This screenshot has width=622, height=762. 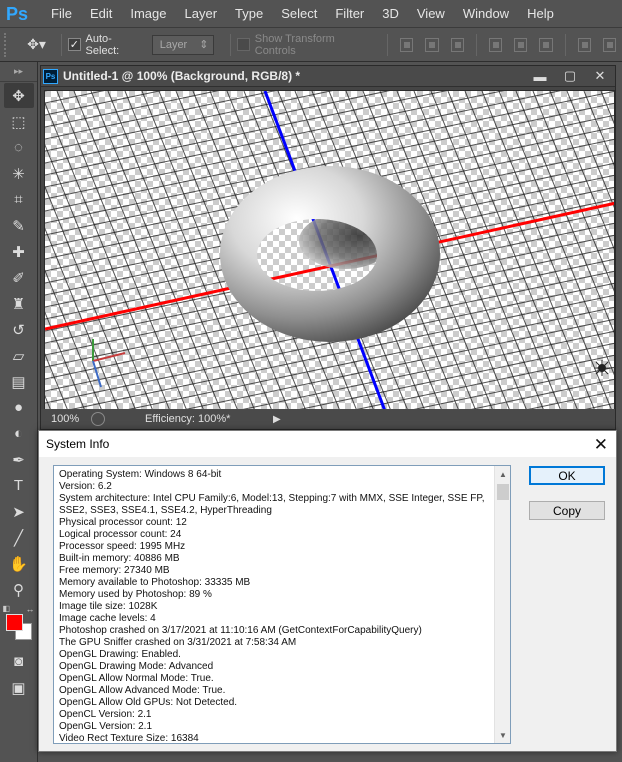 What do you see at coordinates (540, 76) in the screenshot?
I see `minimize-icon: ▬` at bounding box center [540, 76].